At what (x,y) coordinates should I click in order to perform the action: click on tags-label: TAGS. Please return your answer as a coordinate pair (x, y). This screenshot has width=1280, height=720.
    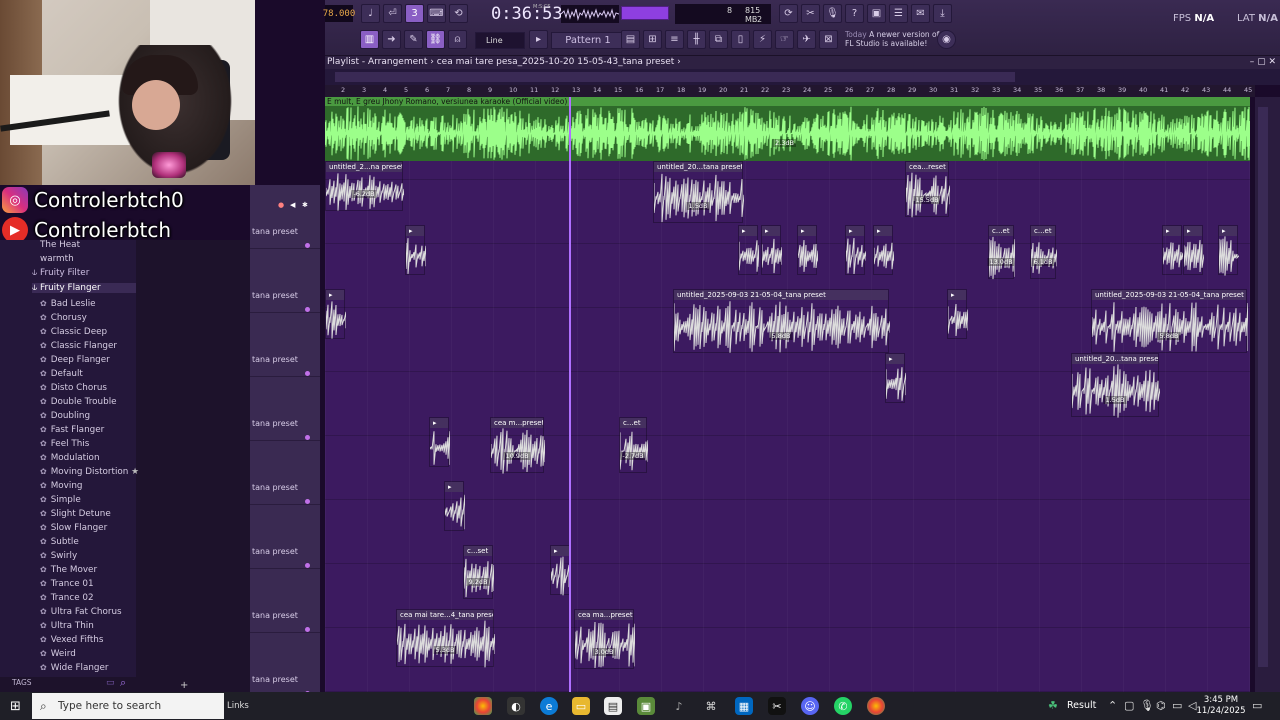
    Looking at the image, I should click on (22, 682).